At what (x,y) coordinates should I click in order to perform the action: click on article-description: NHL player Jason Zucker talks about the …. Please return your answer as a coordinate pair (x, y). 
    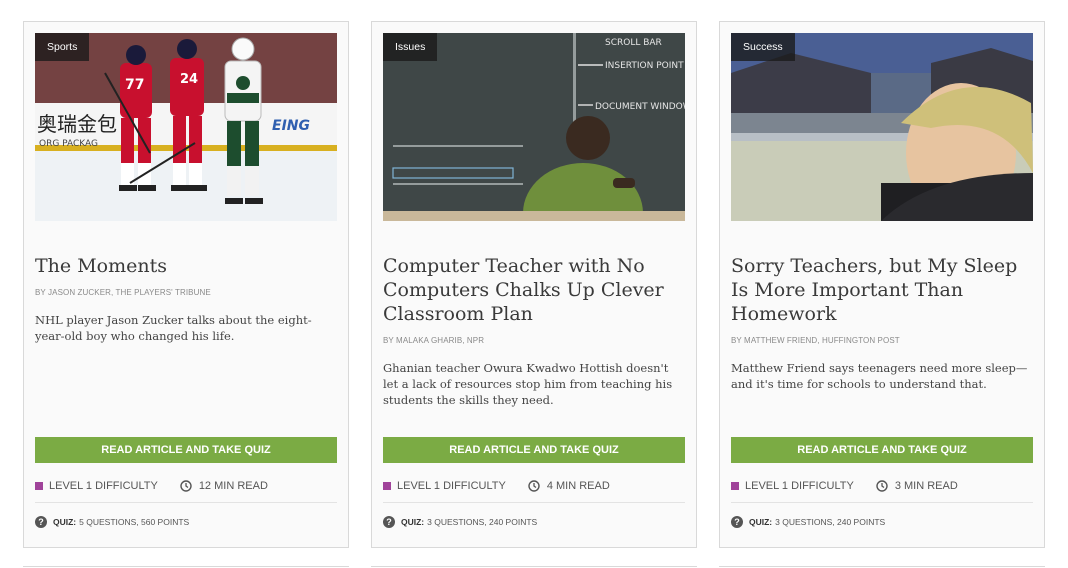
    Looking at the image, I should click on (173, 328).